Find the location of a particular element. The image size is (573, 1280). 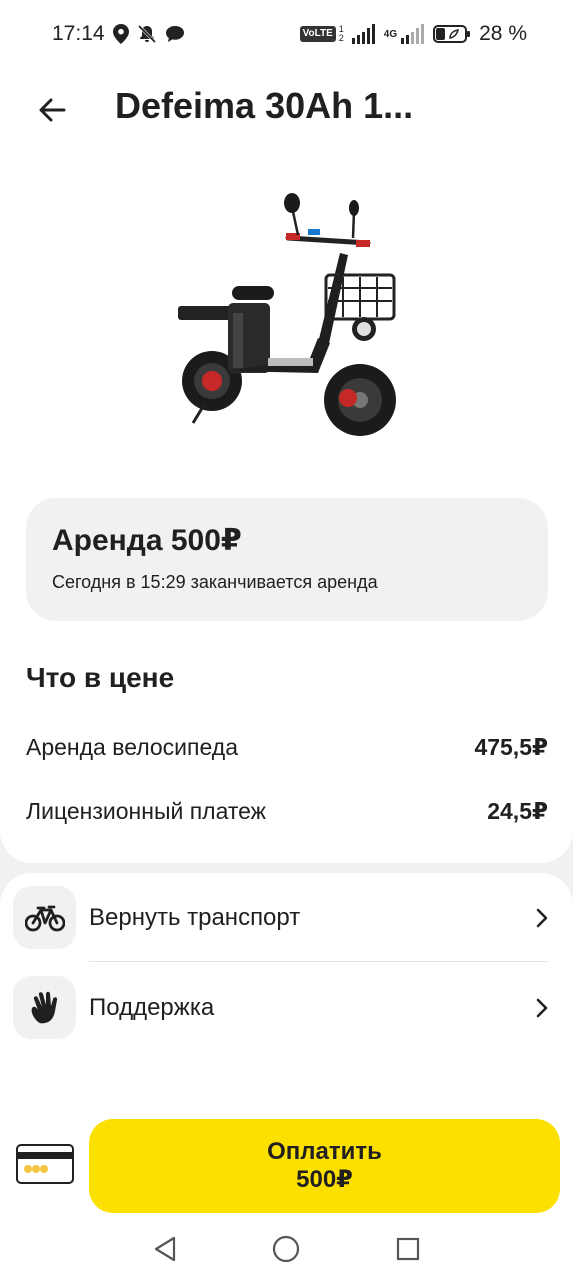

square-recents-icon is located at coordinates (408, 1249).